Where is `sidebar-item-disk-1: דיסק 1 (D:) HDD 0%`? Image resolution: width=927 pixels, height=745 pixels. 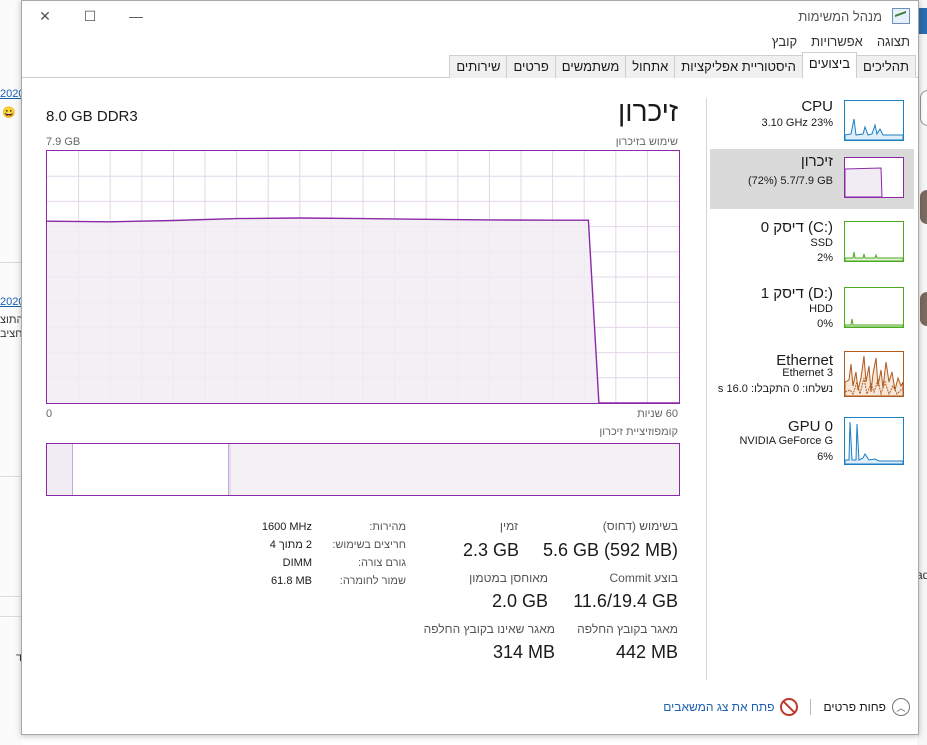
sidebar-item-disk-1: דיסק 1 (D:) HDD 0% is located at coordinates (812, 311).